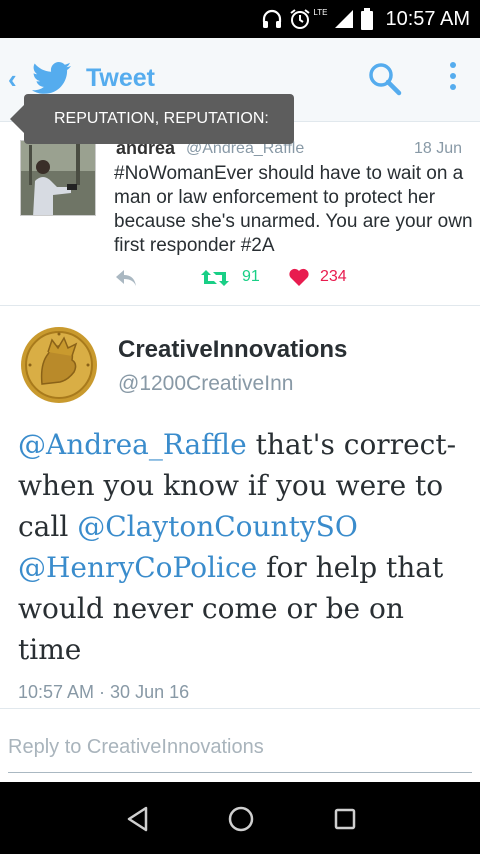  Describe the element at coordinates (104, 692) in the screenshot. I see `tweet-timestamp: 10:57 AM · 30 Jun 16` at that location.